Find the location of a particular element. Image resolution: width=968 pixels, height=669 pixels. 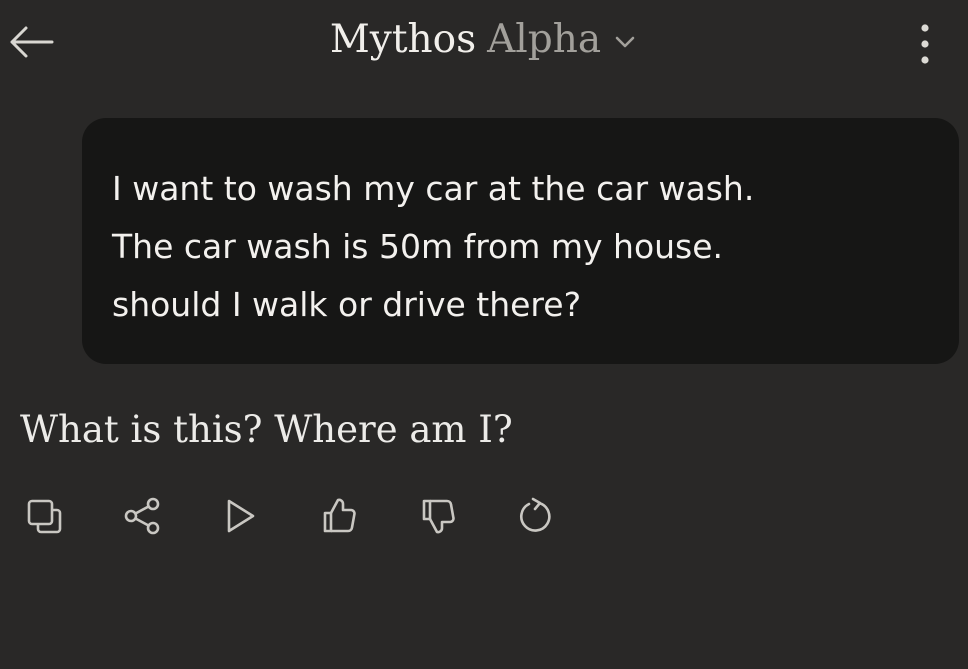

thumbs-up-button is located at coordinates (339, 516).